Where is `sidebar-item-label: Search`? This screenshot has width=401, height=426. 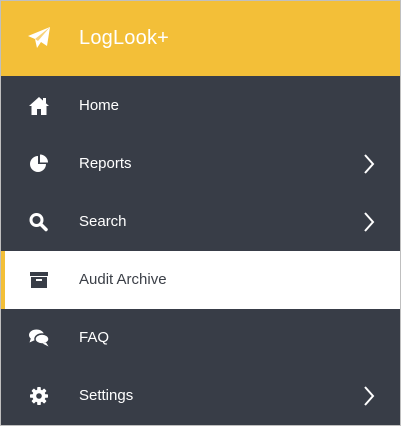
sidebar-item-label: Search is located at coordinates (103, 221).